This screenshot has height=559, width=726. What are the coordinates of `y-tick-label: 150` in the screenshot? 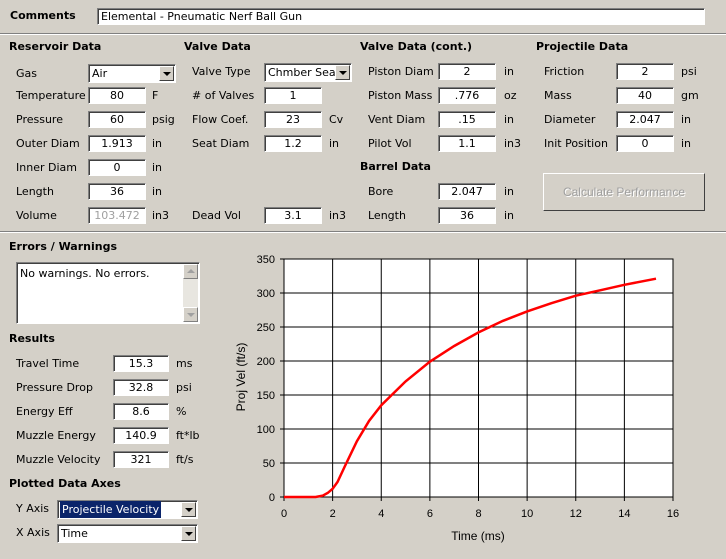 It's located at (266, 396).